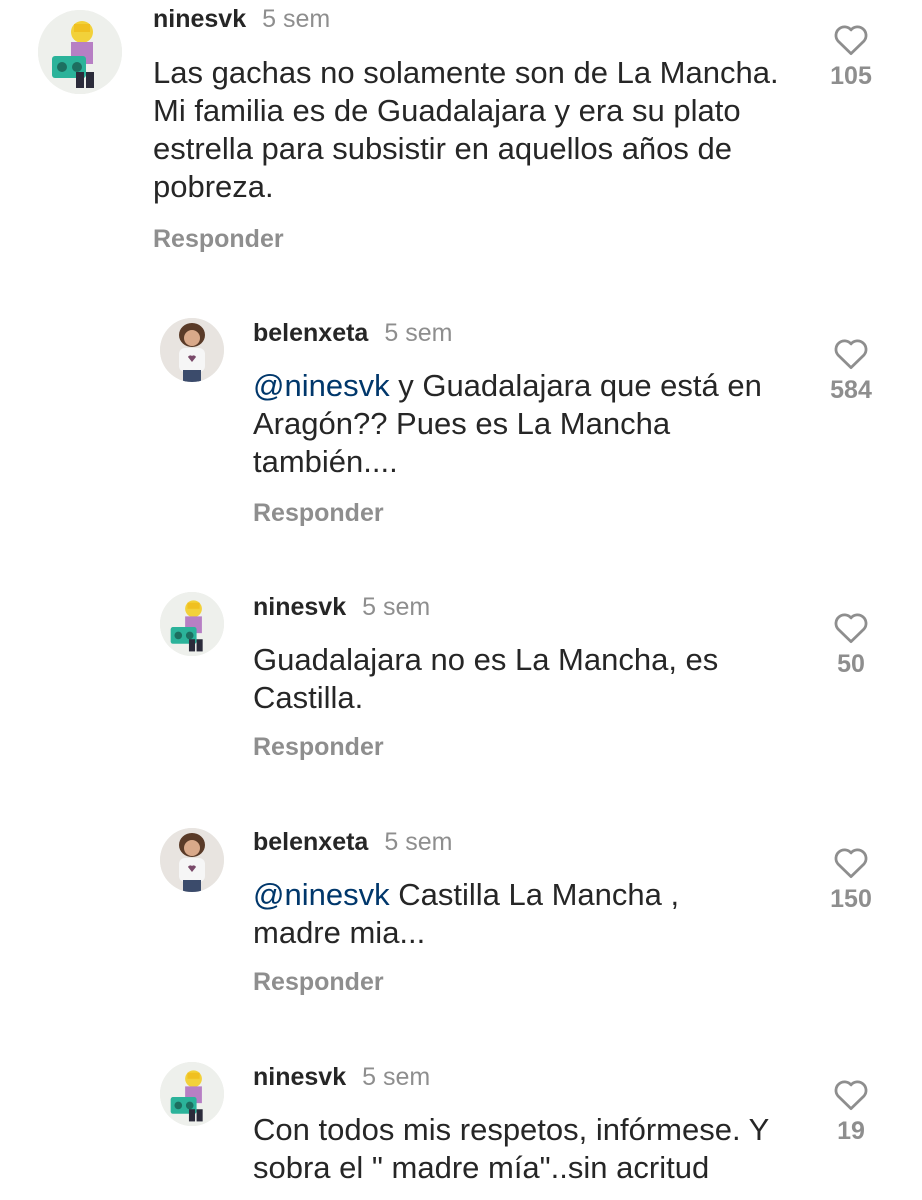 Image resolution: width=922 pixels, height=1200 pixels. Describe the element at coordinates (851, 390) in the screenshot. I see `like-count: 584` at that location.